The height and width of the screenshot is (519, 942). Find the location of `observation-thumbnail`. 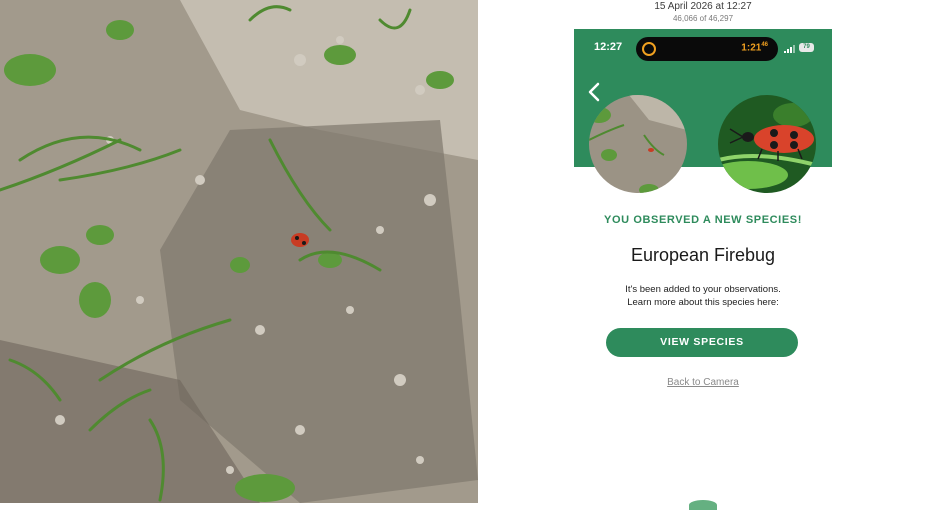

observation-thumbnail is located at coordinates (638, 144).